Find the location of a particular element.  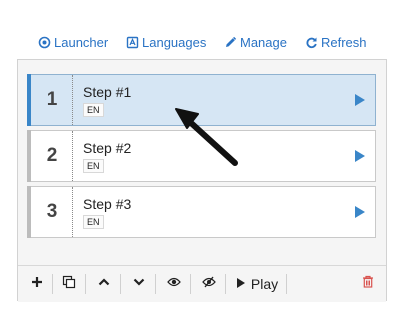

play-icon is located at coordinates (241, 284).